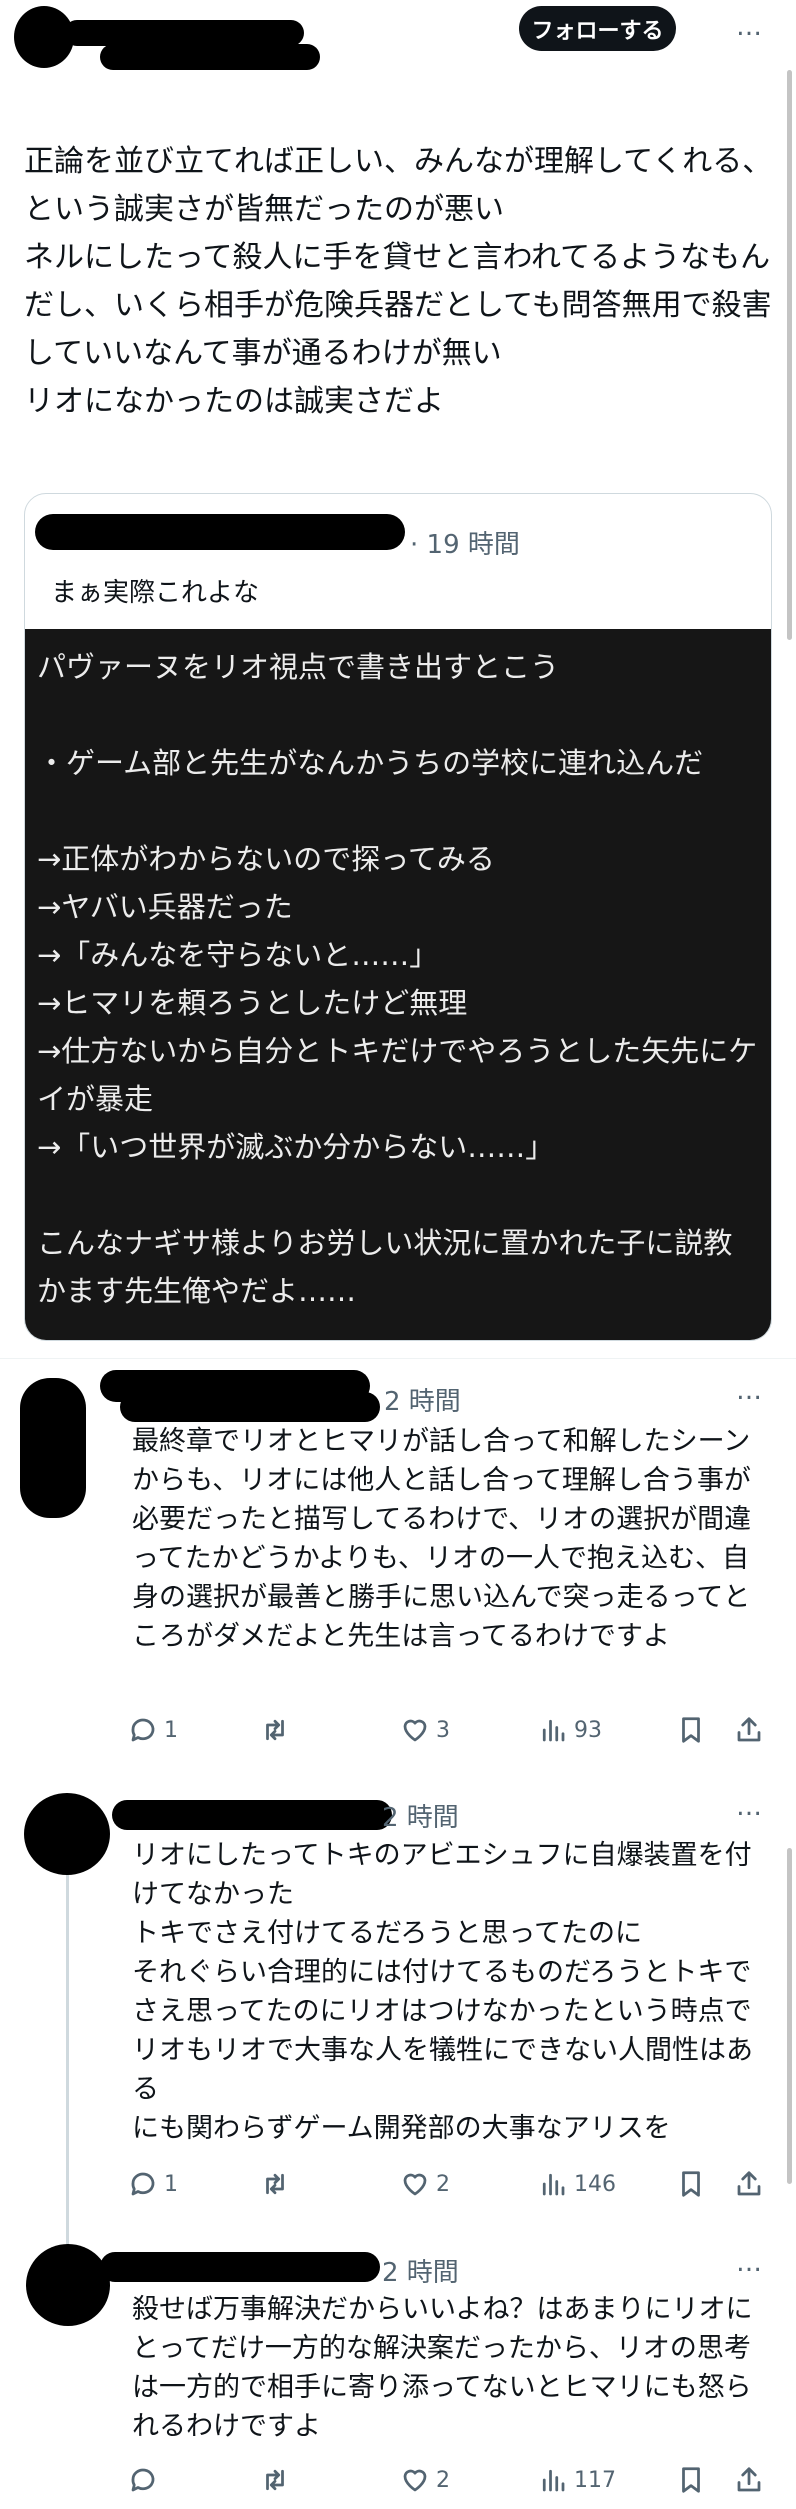  Describe the element at coordinates (252, 1003) in the screenshot. I see `quote-image-line: →ヒマリを頼ろうとしたけど無理` at that location.